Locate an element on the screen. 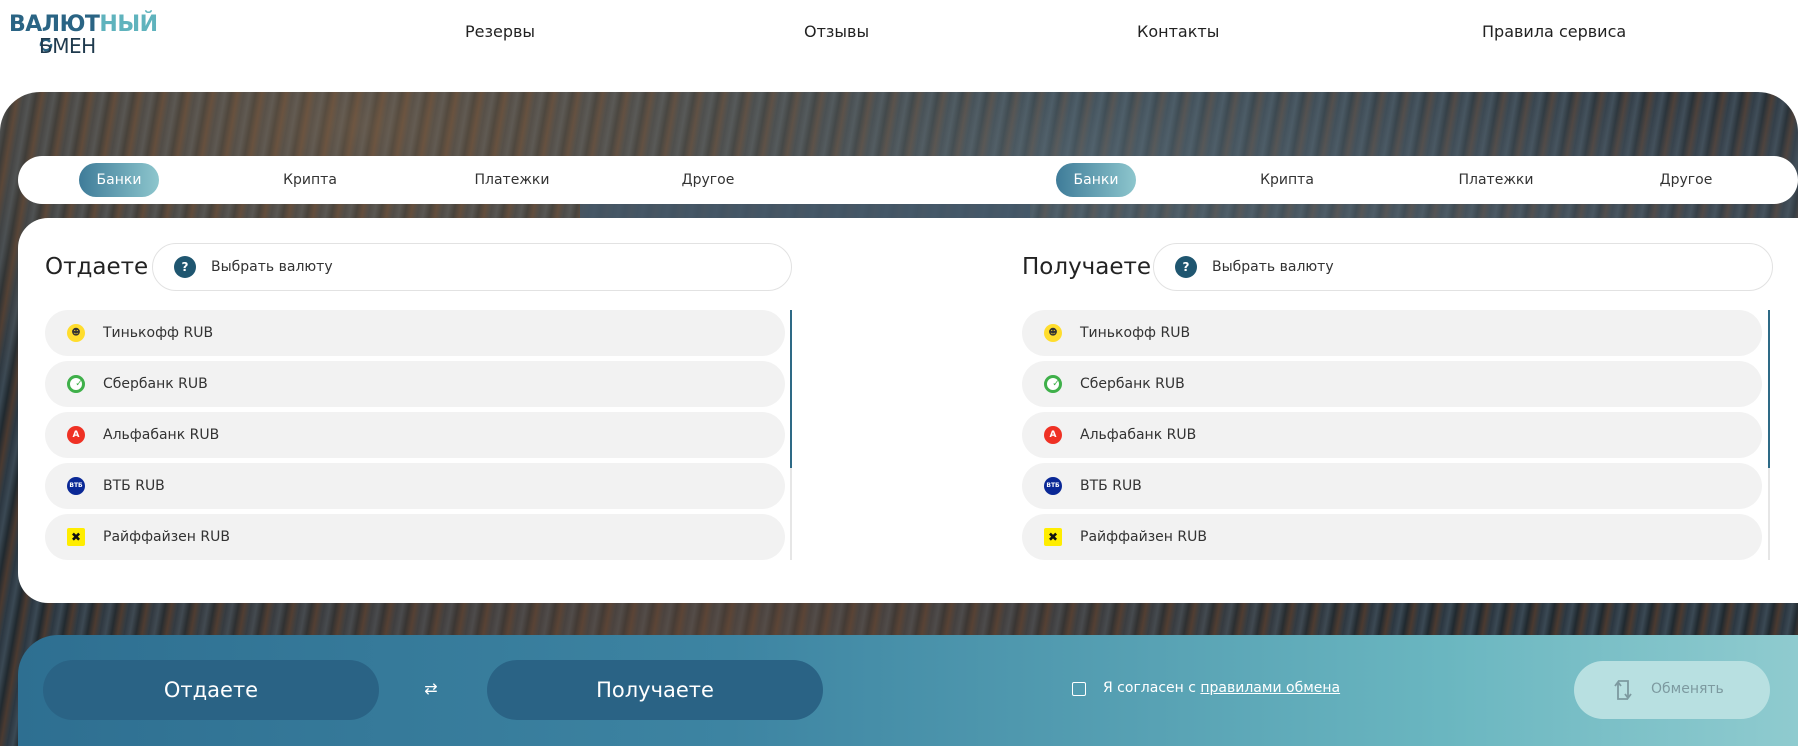 This screenshot has width=1798, height=746. tab-give-payments: Платежки is located at coordinates (512, 180).